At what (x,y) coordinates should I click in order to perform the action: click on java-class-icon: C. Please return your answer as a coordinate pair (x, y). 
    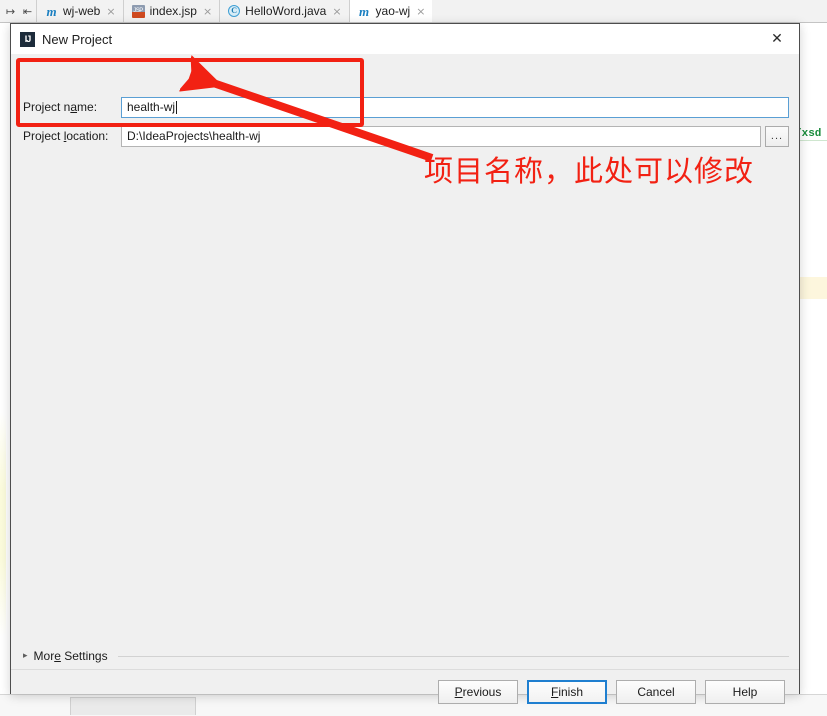
    Looking at the image, I should click on (234, 11).